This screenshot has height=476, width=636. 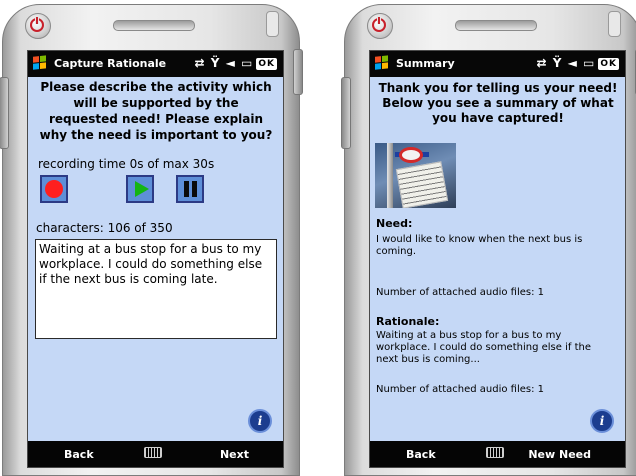 I want to click on timetable-image, so click(x=422, y=184).